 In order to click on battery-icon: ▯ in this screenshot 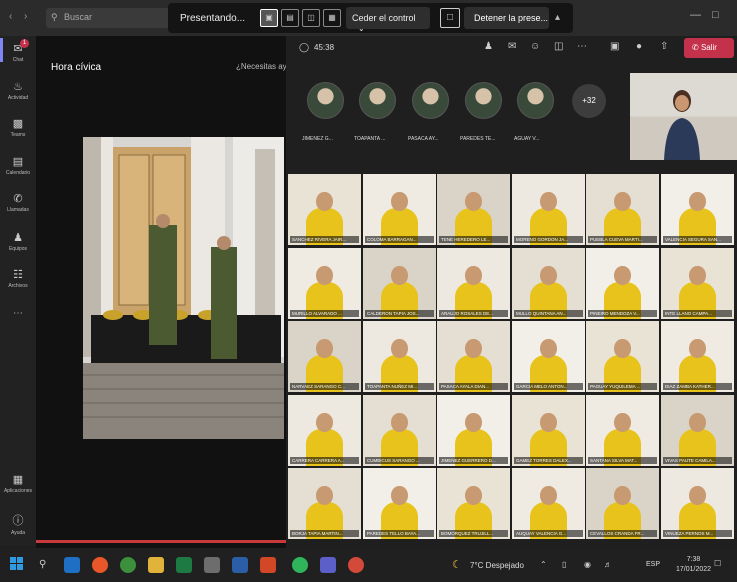, I will do `click(564, 564)`.